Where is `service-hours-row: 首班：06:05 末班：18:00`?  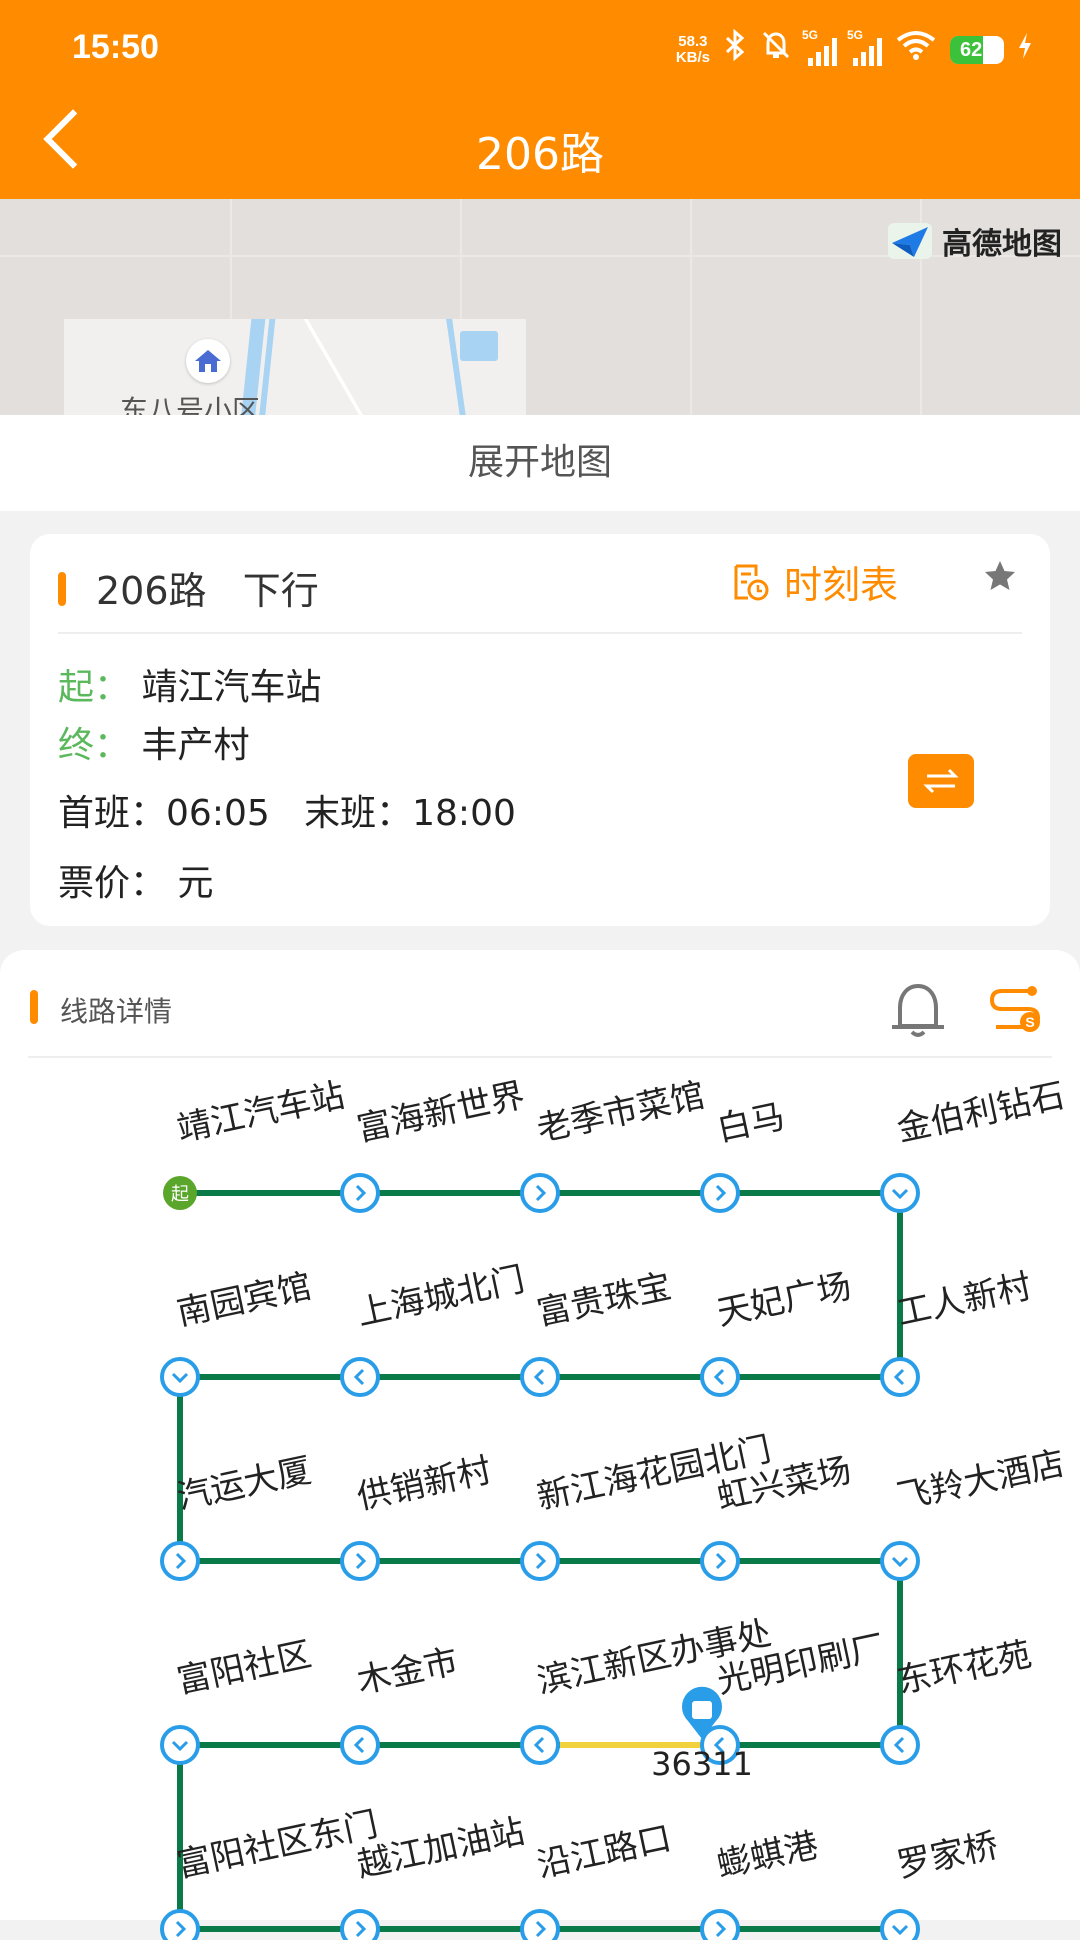 service-hours-row: 首班：06:05 末班：18:00 is located at coordinates (287, 810).